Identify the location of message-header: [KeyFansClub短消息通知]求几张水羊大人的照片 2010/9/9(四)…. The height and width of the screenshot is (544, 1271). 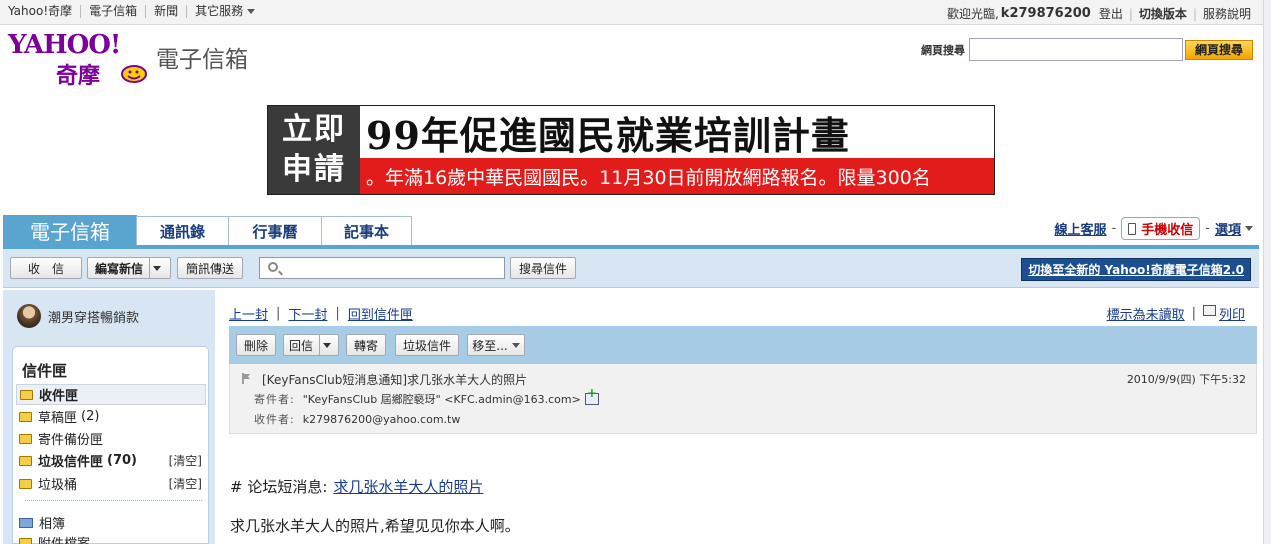
(743, 399).